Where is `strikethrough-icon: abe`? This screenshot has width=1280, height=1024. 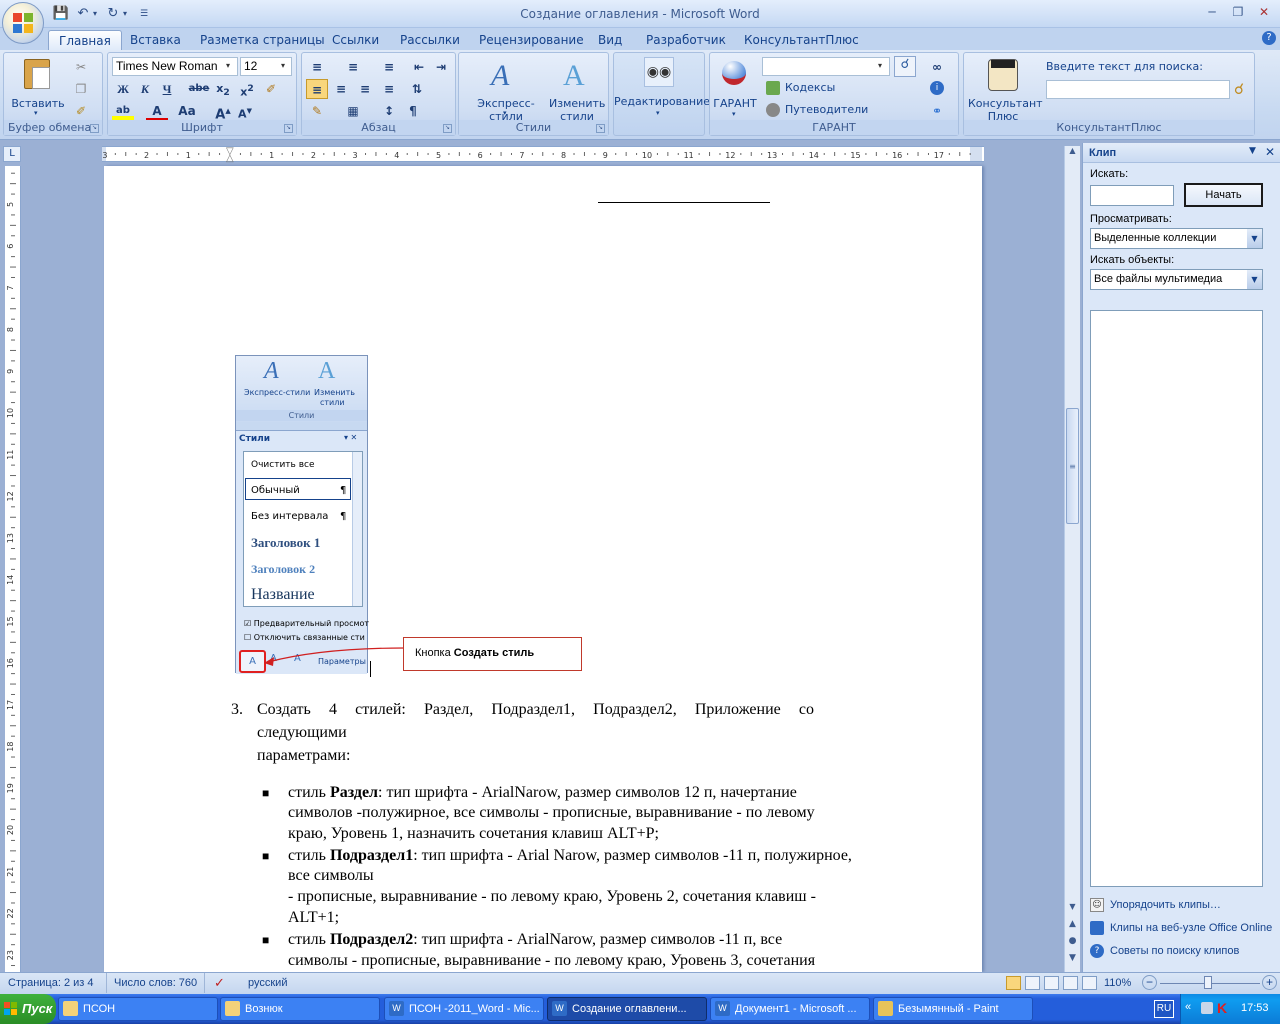
strikethrough-icon: abe is located at coordinates (199, 89).